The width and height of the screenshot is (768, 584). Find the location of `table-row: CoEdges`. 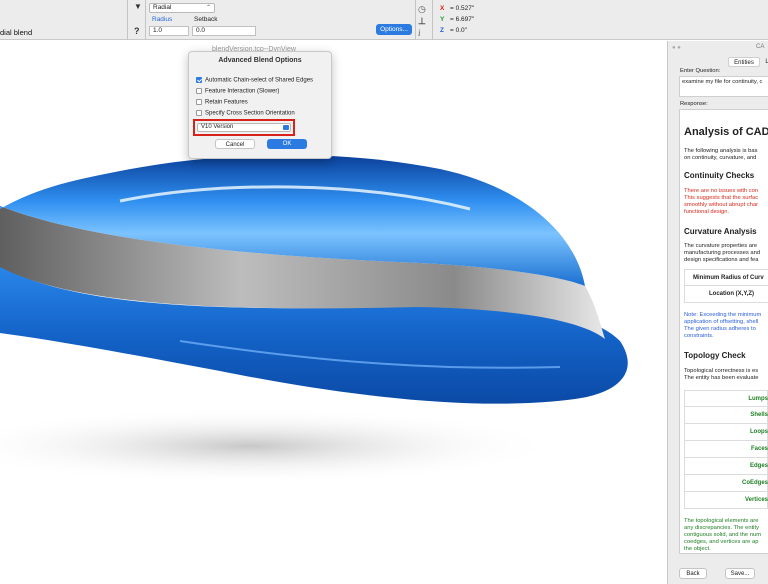

table-row: CoEdges is located at coordinates (726, 483).